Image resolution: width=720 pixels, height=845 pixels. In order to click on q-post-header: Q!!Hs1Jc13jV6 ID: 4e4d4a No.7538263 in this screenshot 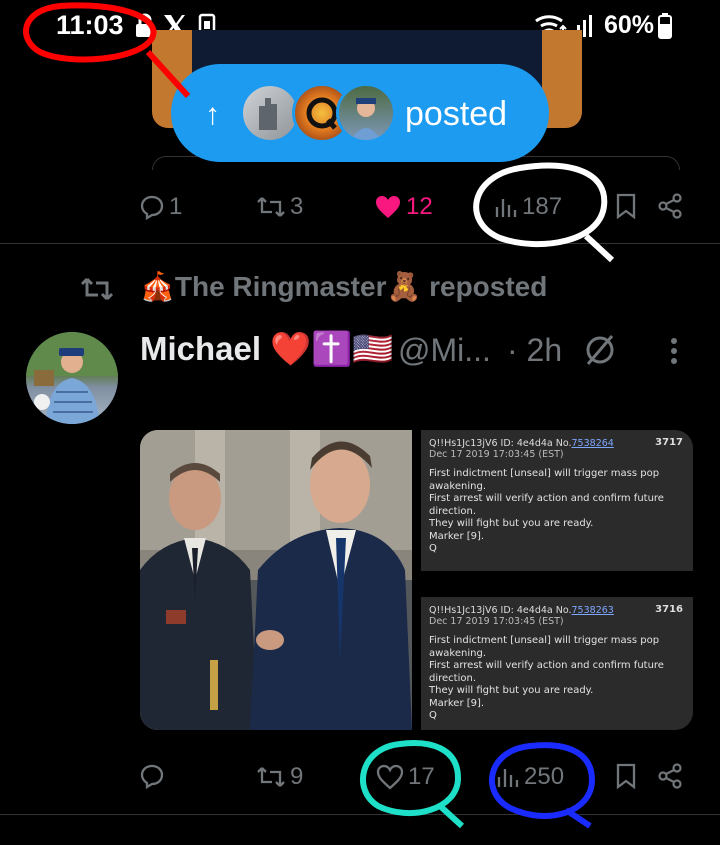, I will do `click(521, 610)`.